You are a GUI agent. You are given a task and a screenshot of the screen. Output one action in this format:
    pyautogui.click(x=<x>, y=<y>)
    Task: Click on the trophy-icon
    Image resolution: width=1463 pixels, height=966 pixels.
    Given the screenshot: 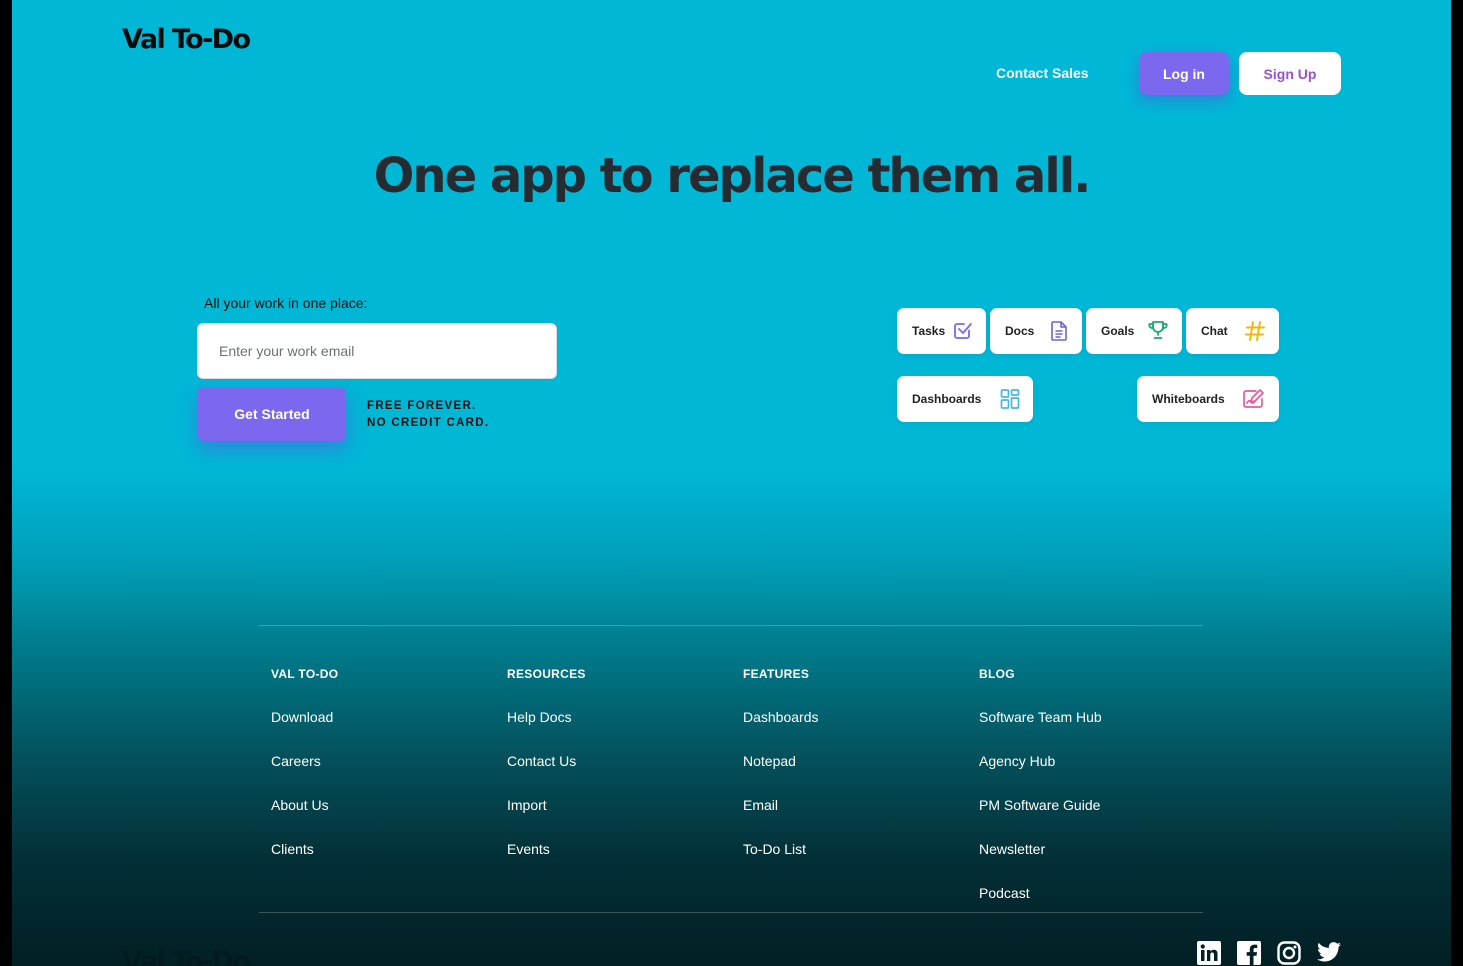 What is the action you would take?
    pyautogui.click(x=1158, y=330)
    